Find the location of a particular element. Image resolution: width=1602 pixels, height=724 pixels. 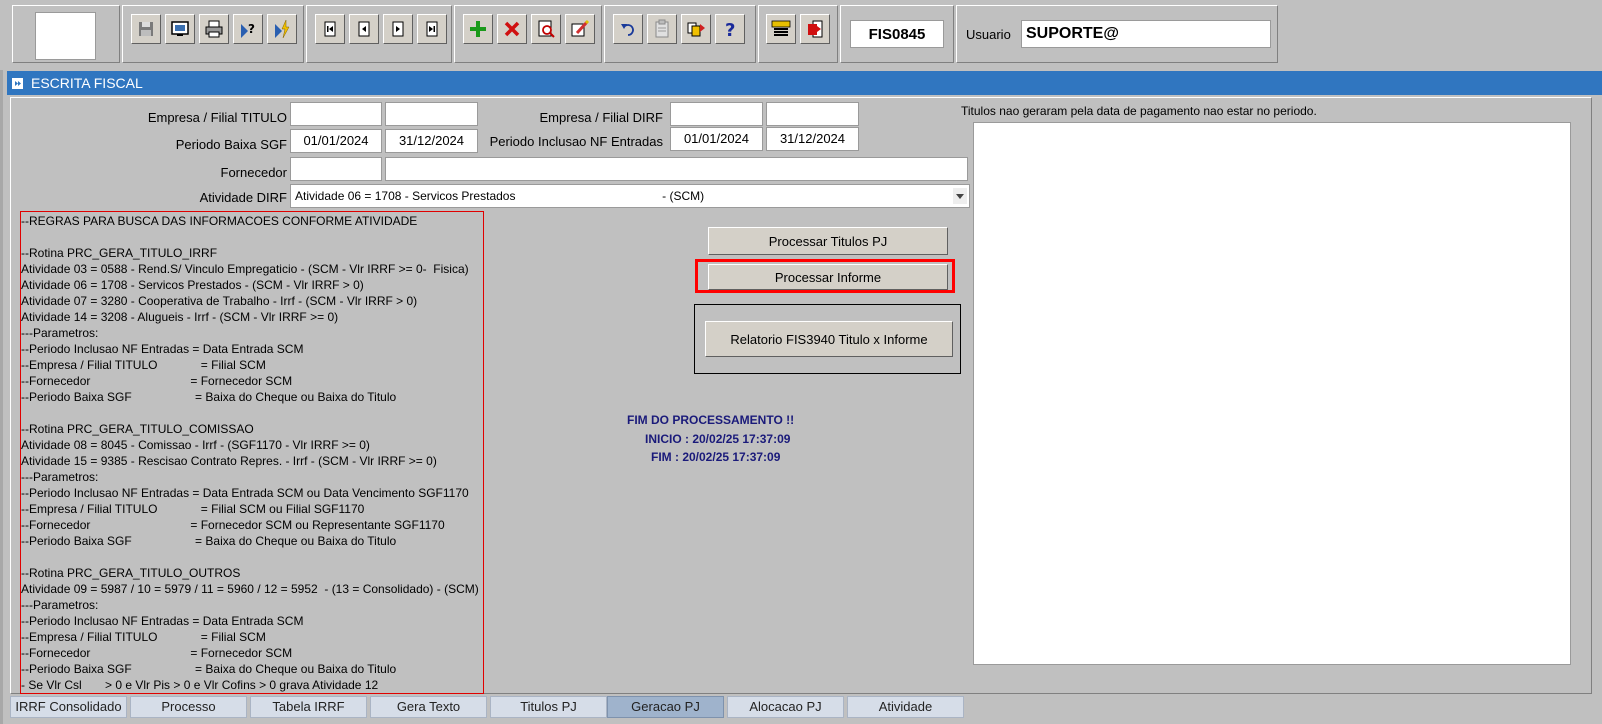

fornecedor-codigo-field is located at coordinates (336, 169).